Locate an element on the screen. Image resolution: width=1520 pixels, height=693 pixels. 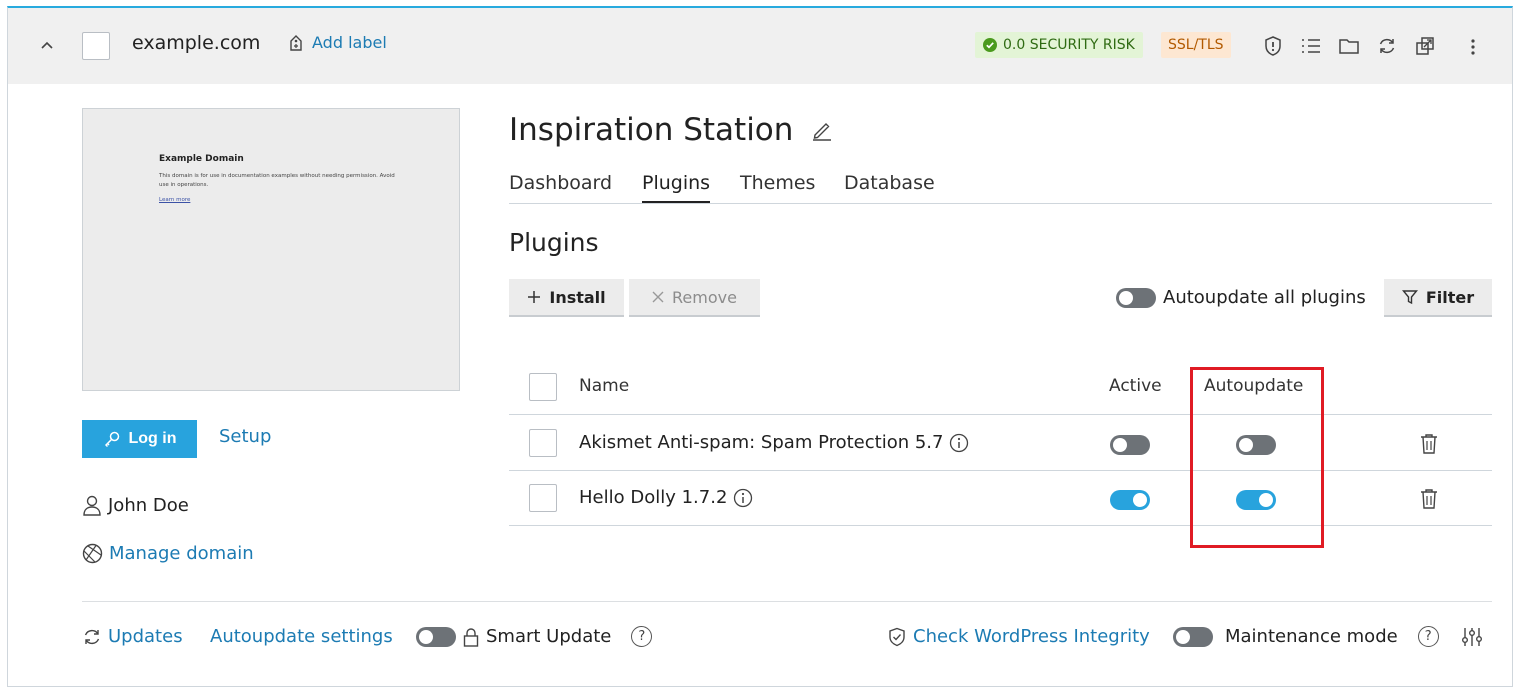
site-title: Inspiration Station is located at coordinates (671, 130).